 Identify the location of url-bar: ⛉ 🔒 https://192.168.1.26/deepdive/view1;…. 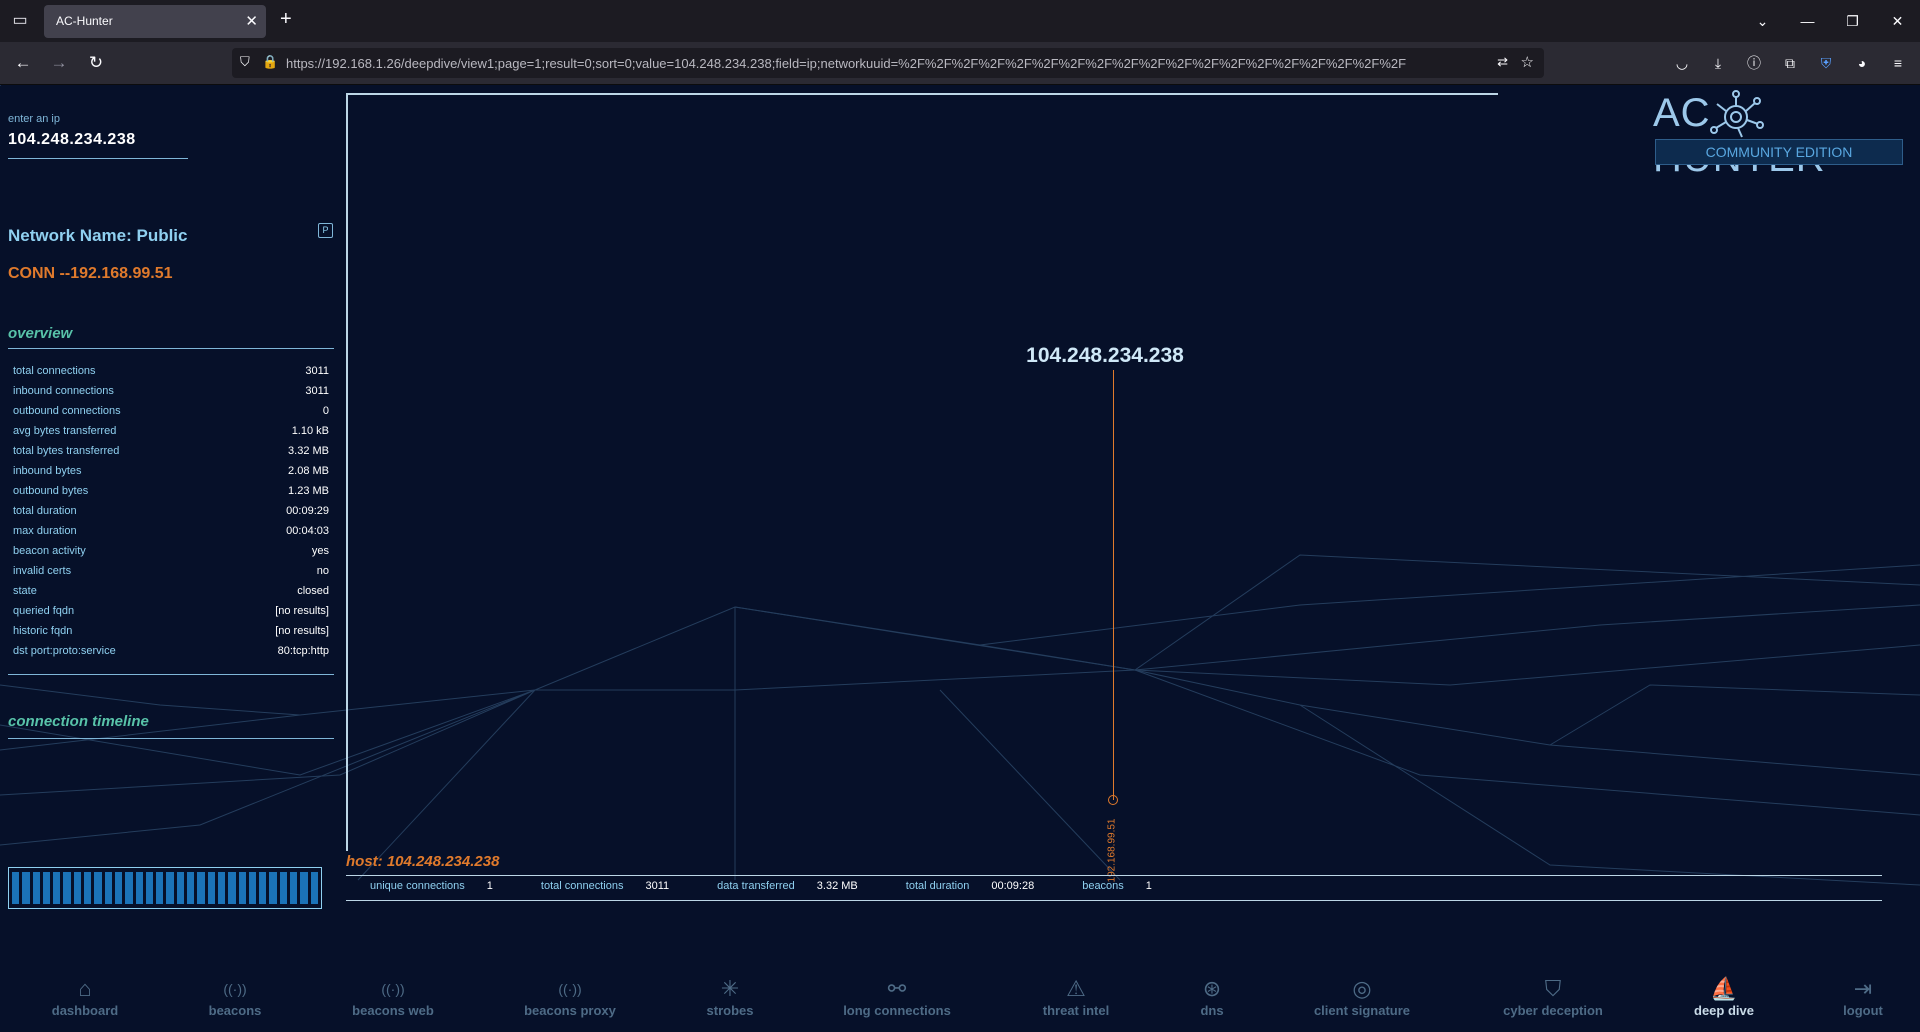
(888, 63).